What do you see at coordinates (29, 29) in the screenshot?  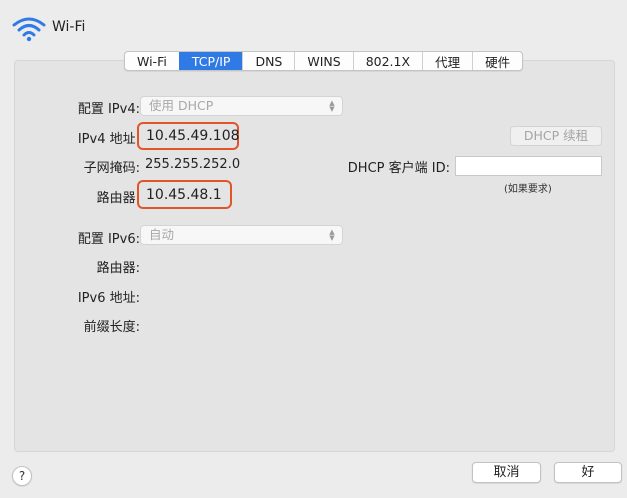 I see `wifi-icon` at bounding box center [29, 29].